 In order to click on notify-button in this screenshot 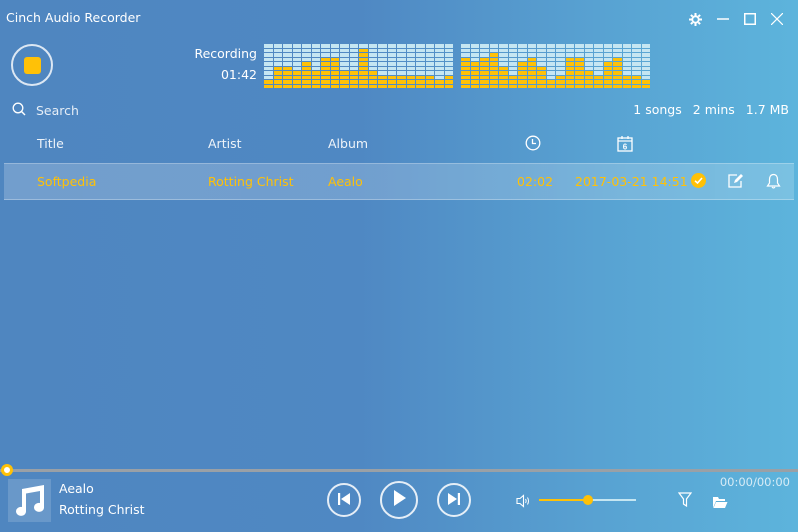, I will do `click(773, 183)`.